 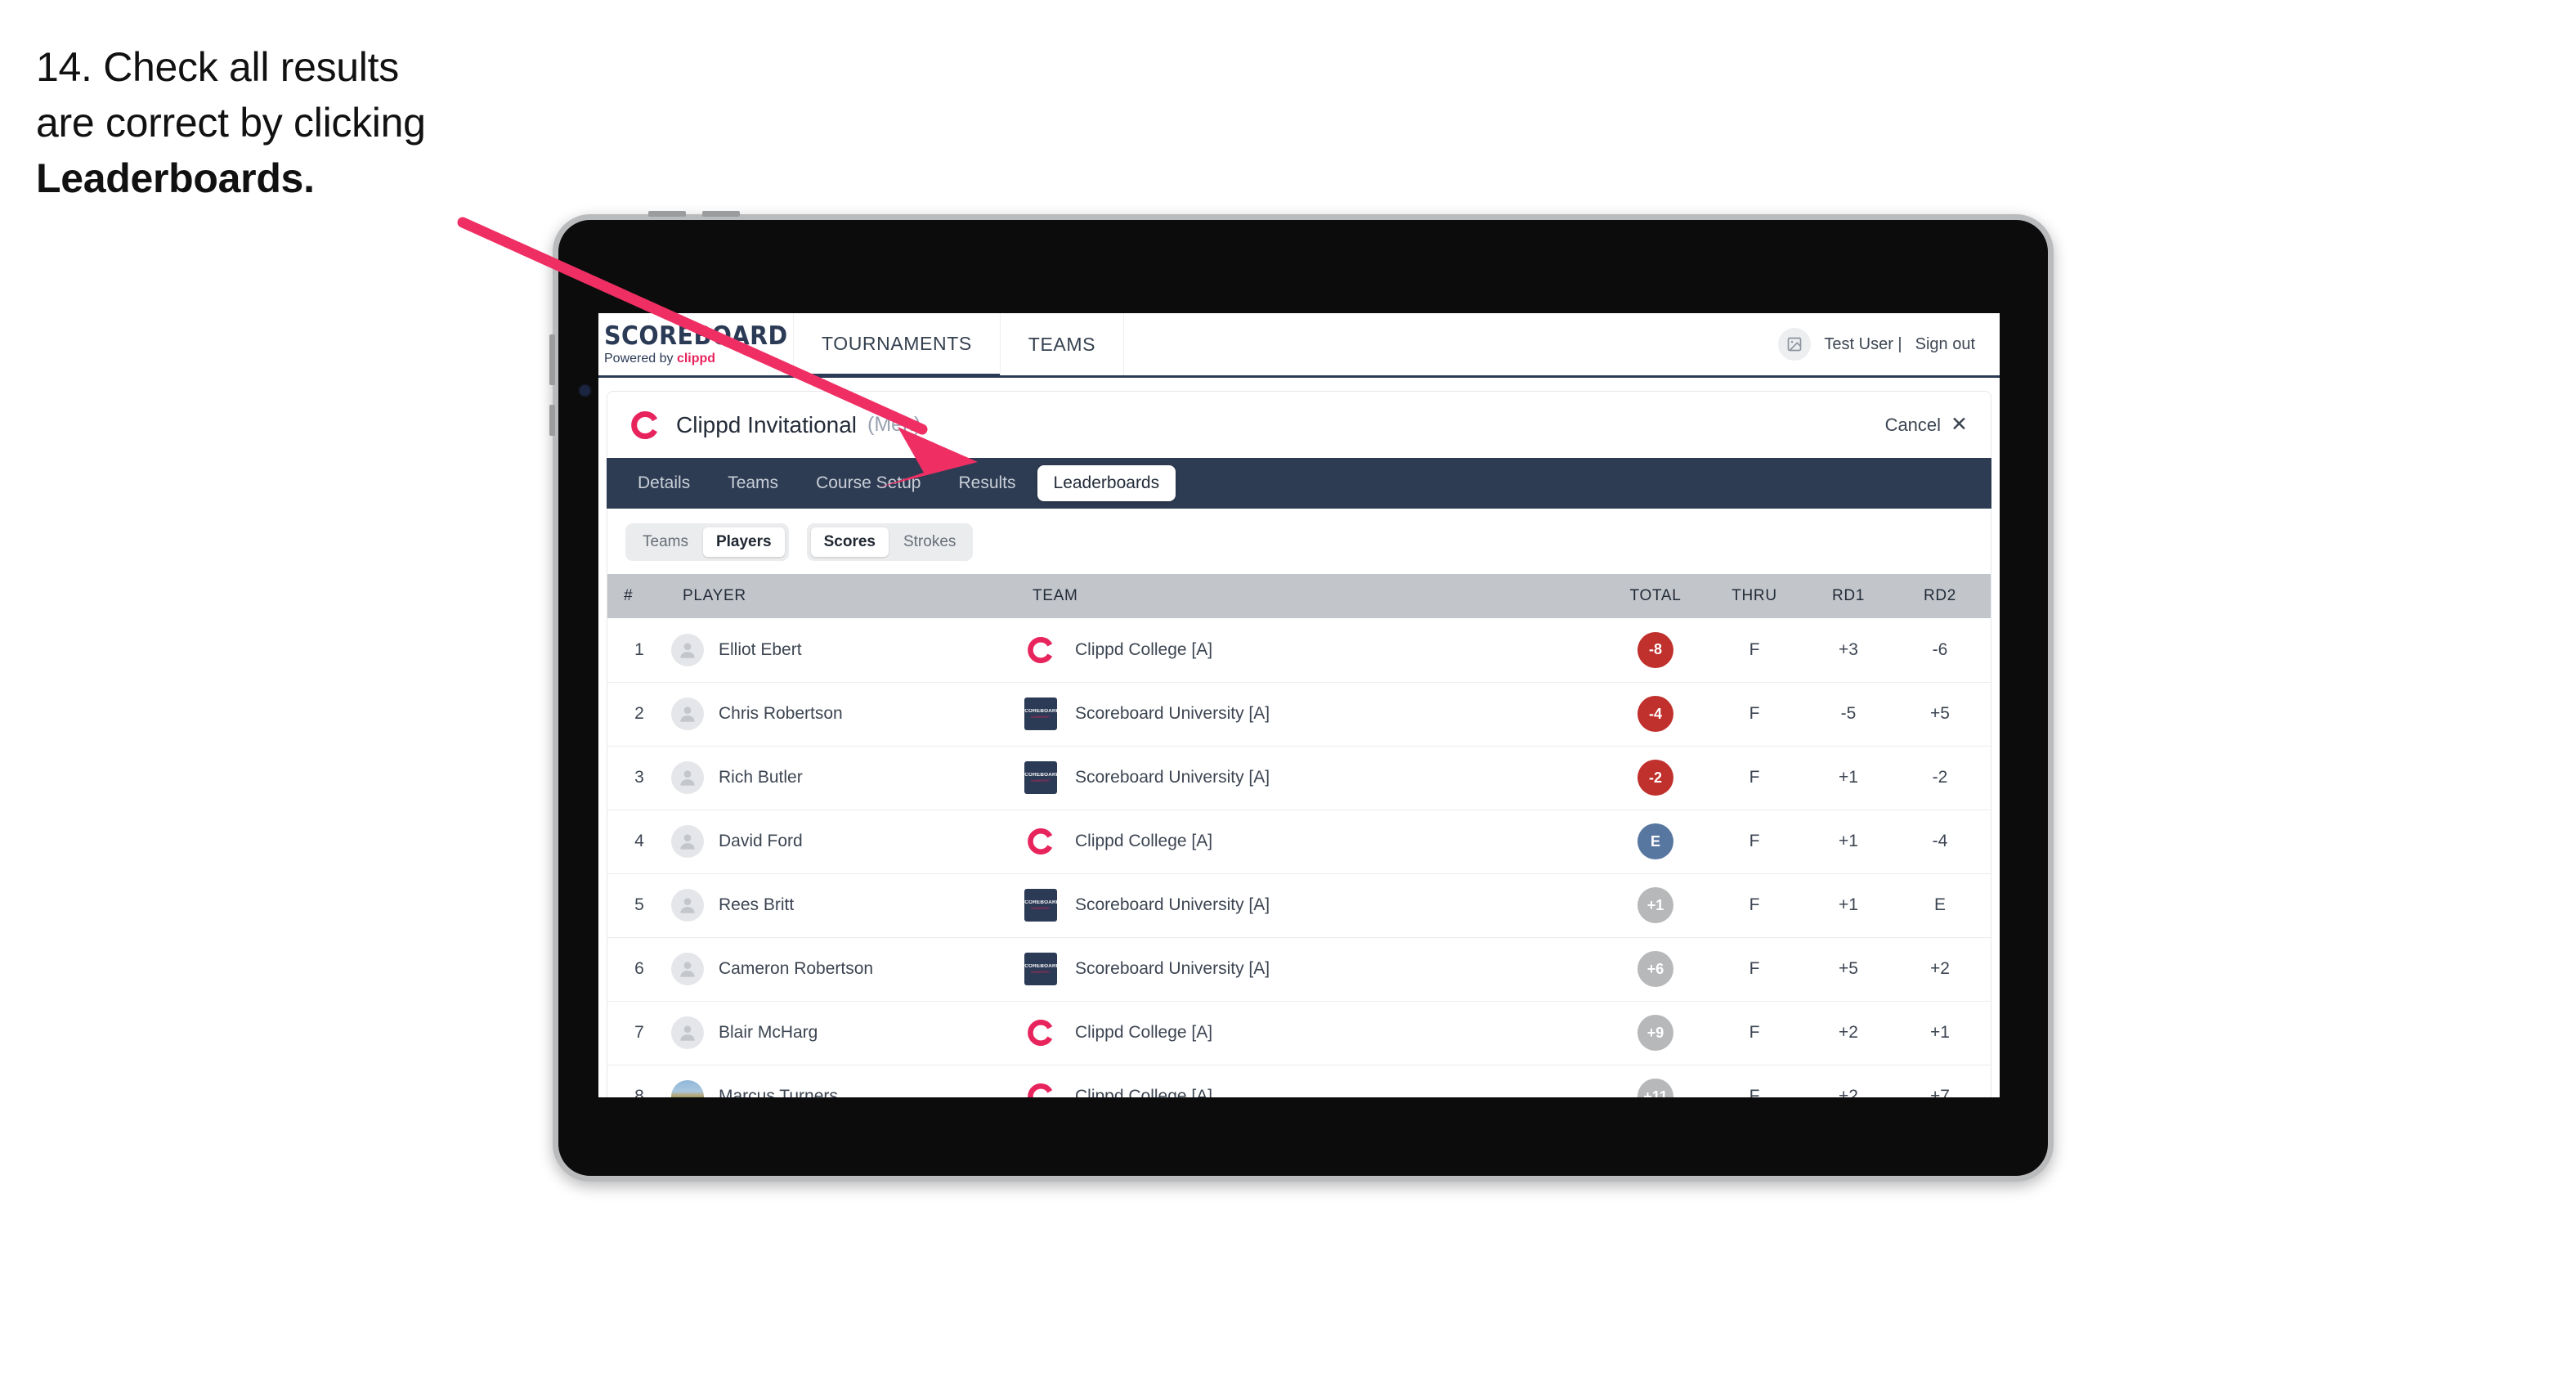 I want to click on metric-toggle-strokes: Strokes, so click(x=930, y=542).